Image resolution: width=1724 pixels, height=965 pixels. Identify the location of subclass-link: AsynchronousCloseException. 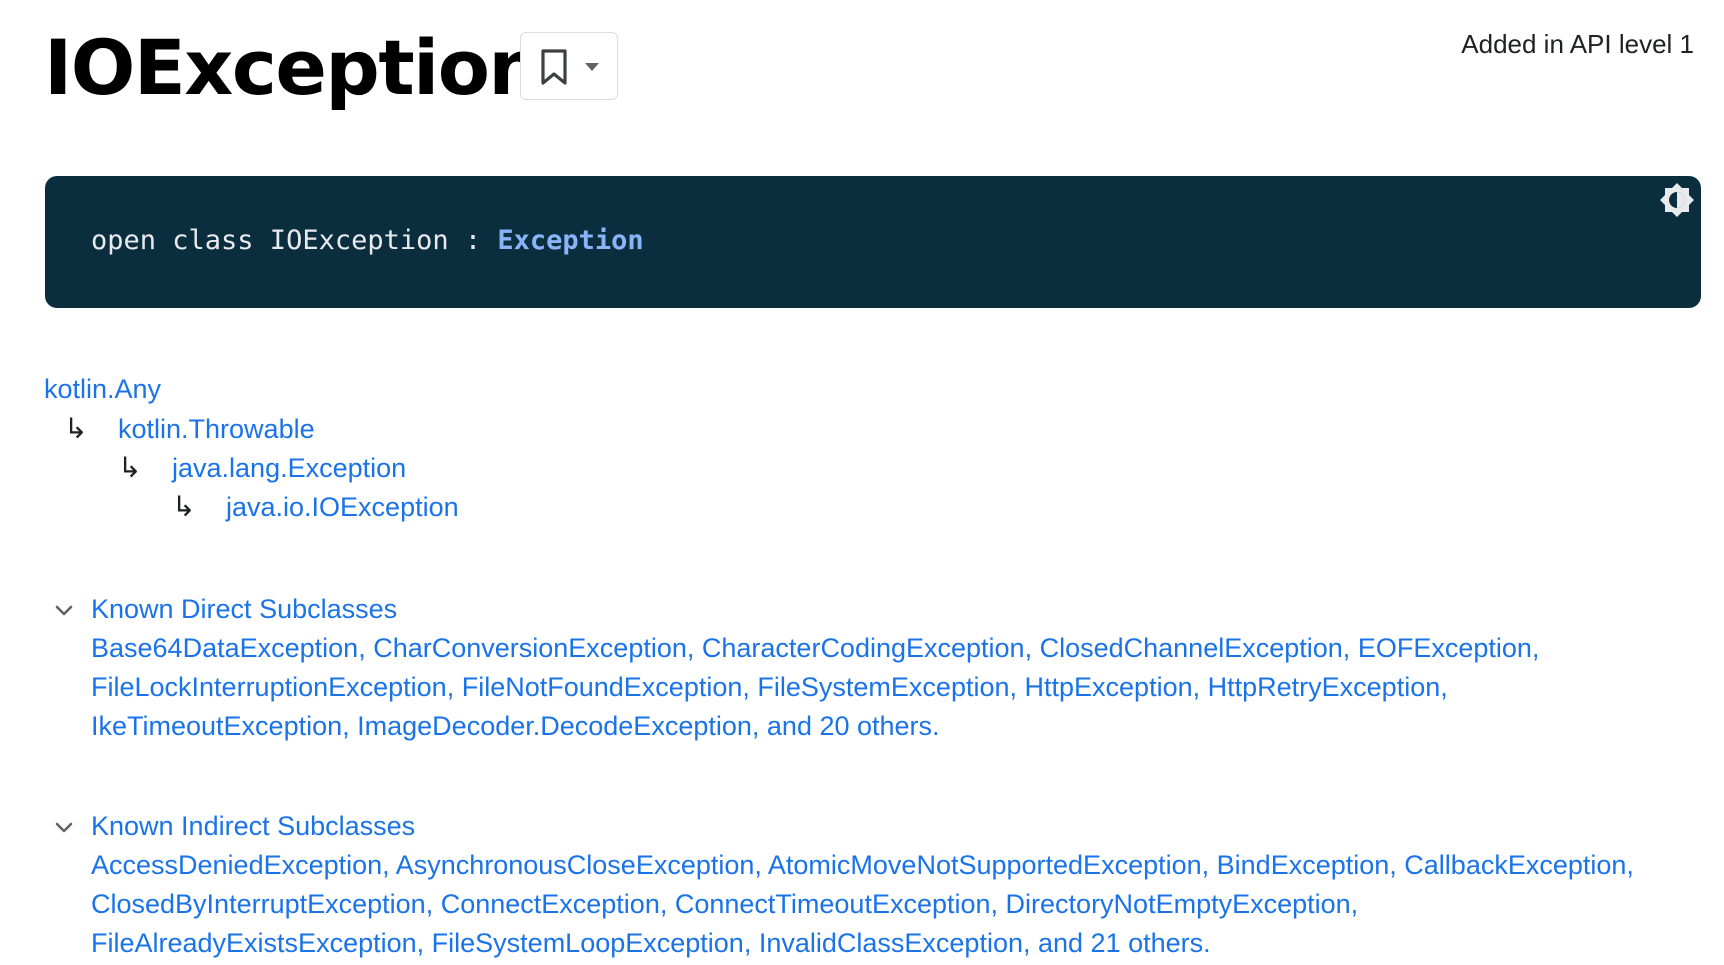
(575, 865).